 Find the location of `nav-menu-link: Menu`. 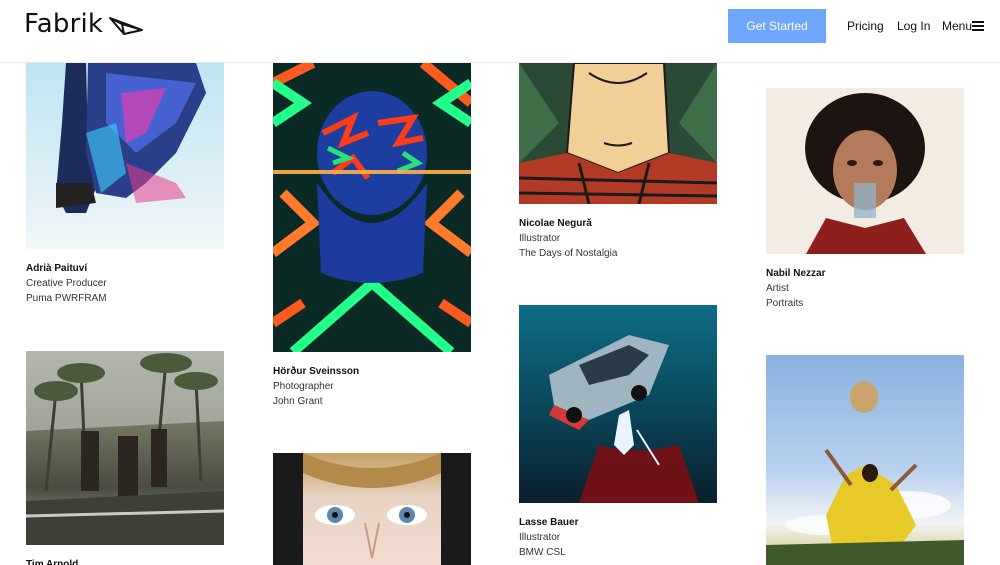

nav-menu-link: Menu is located at coordinates (957, 26).